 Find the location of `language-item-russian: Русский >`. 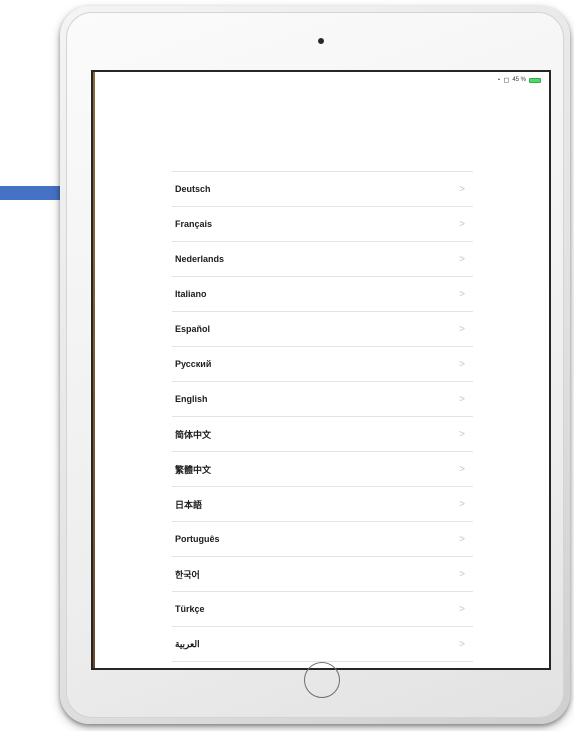

language-item-russian: Русский > is located at coordinates (322, 364).